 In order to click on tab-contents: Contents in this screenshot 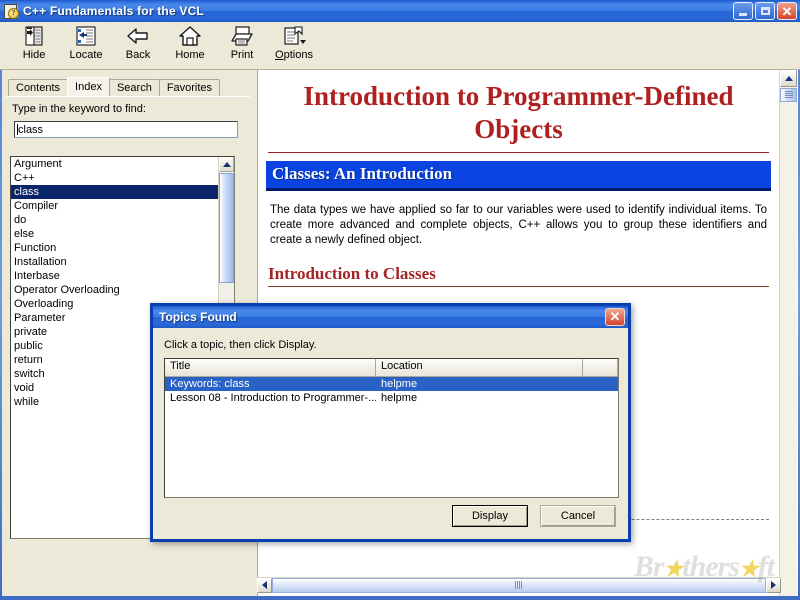, I will do `click(38, 87)`.